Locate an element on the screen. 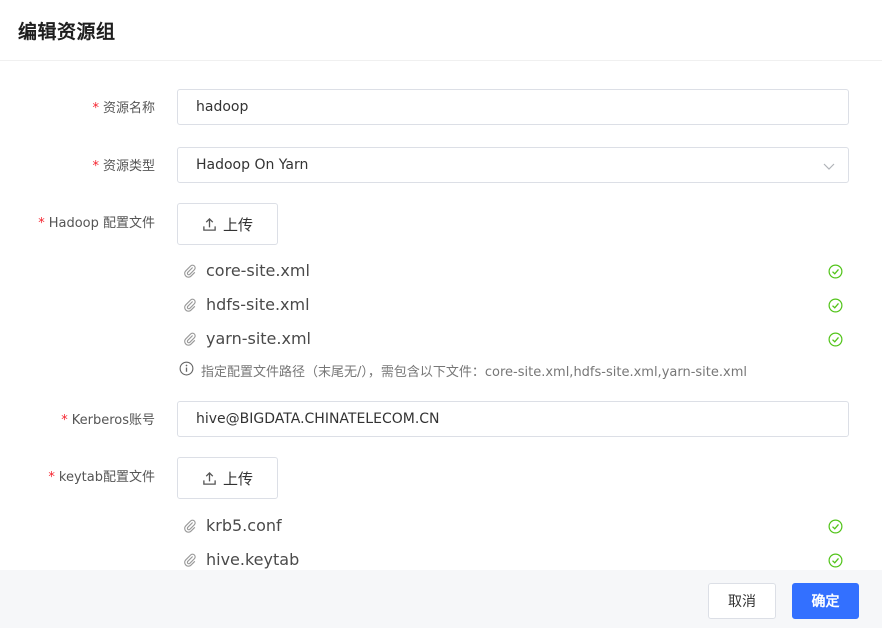 This screenshot has width=882, height=628. cancel-button: 取消 is located at coordinates (742, 601).